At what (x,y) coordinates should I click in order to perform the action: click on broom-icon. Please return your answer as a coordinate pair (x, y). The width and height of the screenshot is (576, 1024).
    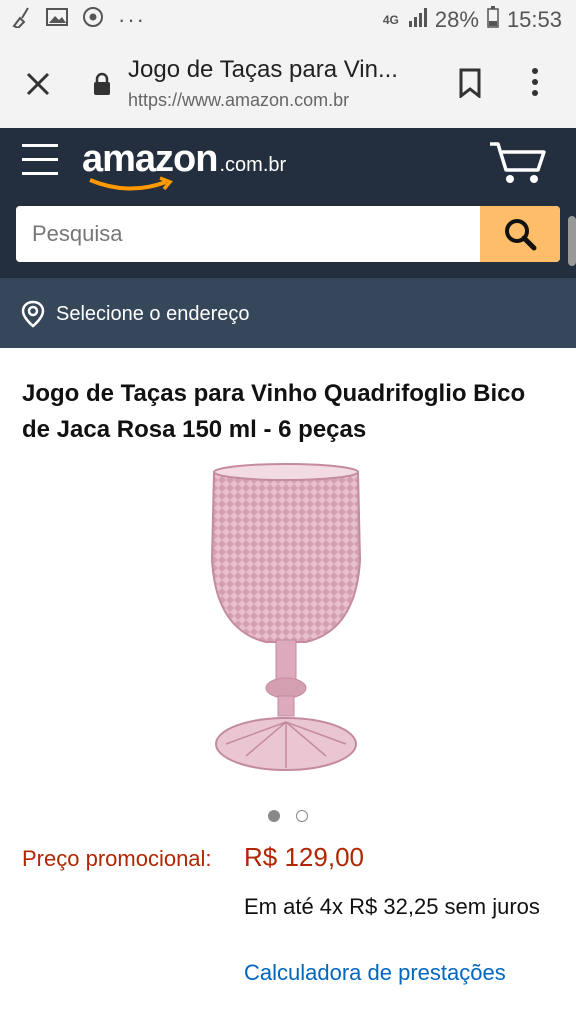
    Looking at the image, I should click on (21, 20).